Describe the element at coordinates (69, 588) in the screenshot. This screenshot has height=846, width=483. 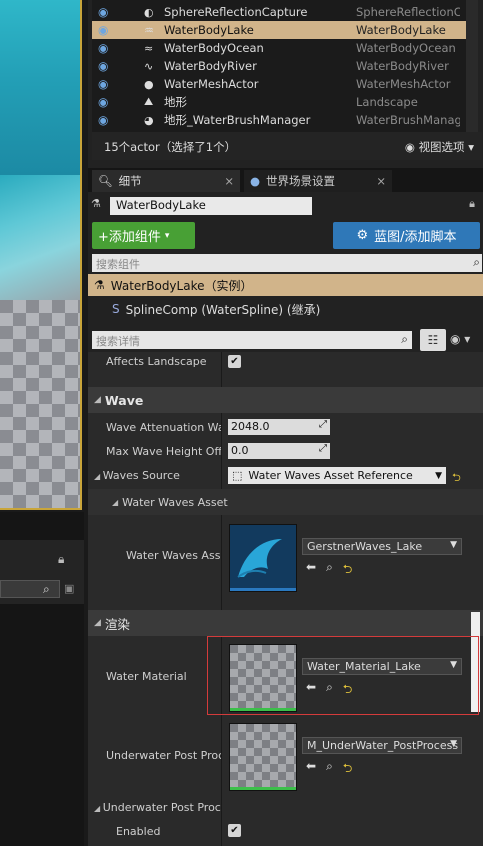
I see `save-icon: ▣` at that location.